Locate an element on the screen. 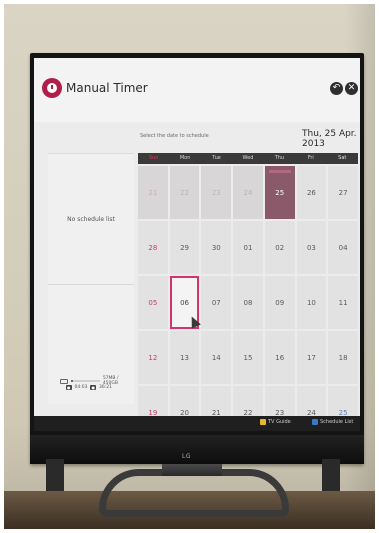 The width and height of the screenshot is (379, 533). calendar-day: 30 is located at coordinates (216, 247).